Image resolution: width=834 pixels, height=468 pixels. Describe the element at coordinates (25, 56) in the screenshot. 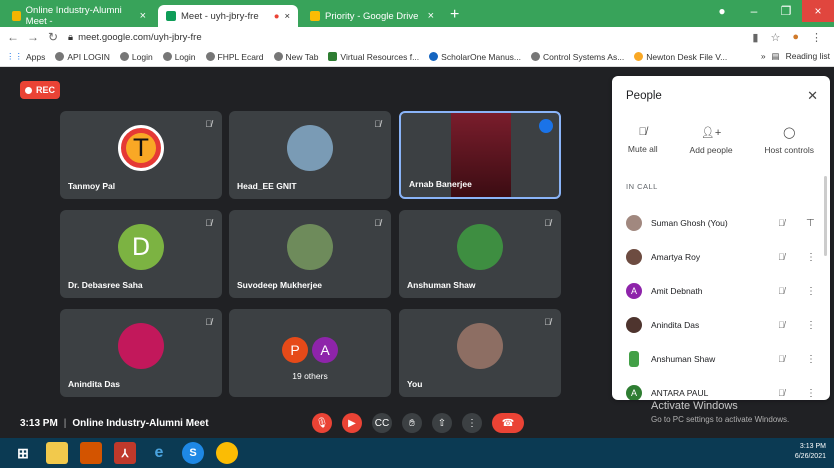

I see `bookmark-apps: ⋮⋮ Apps` at that location.